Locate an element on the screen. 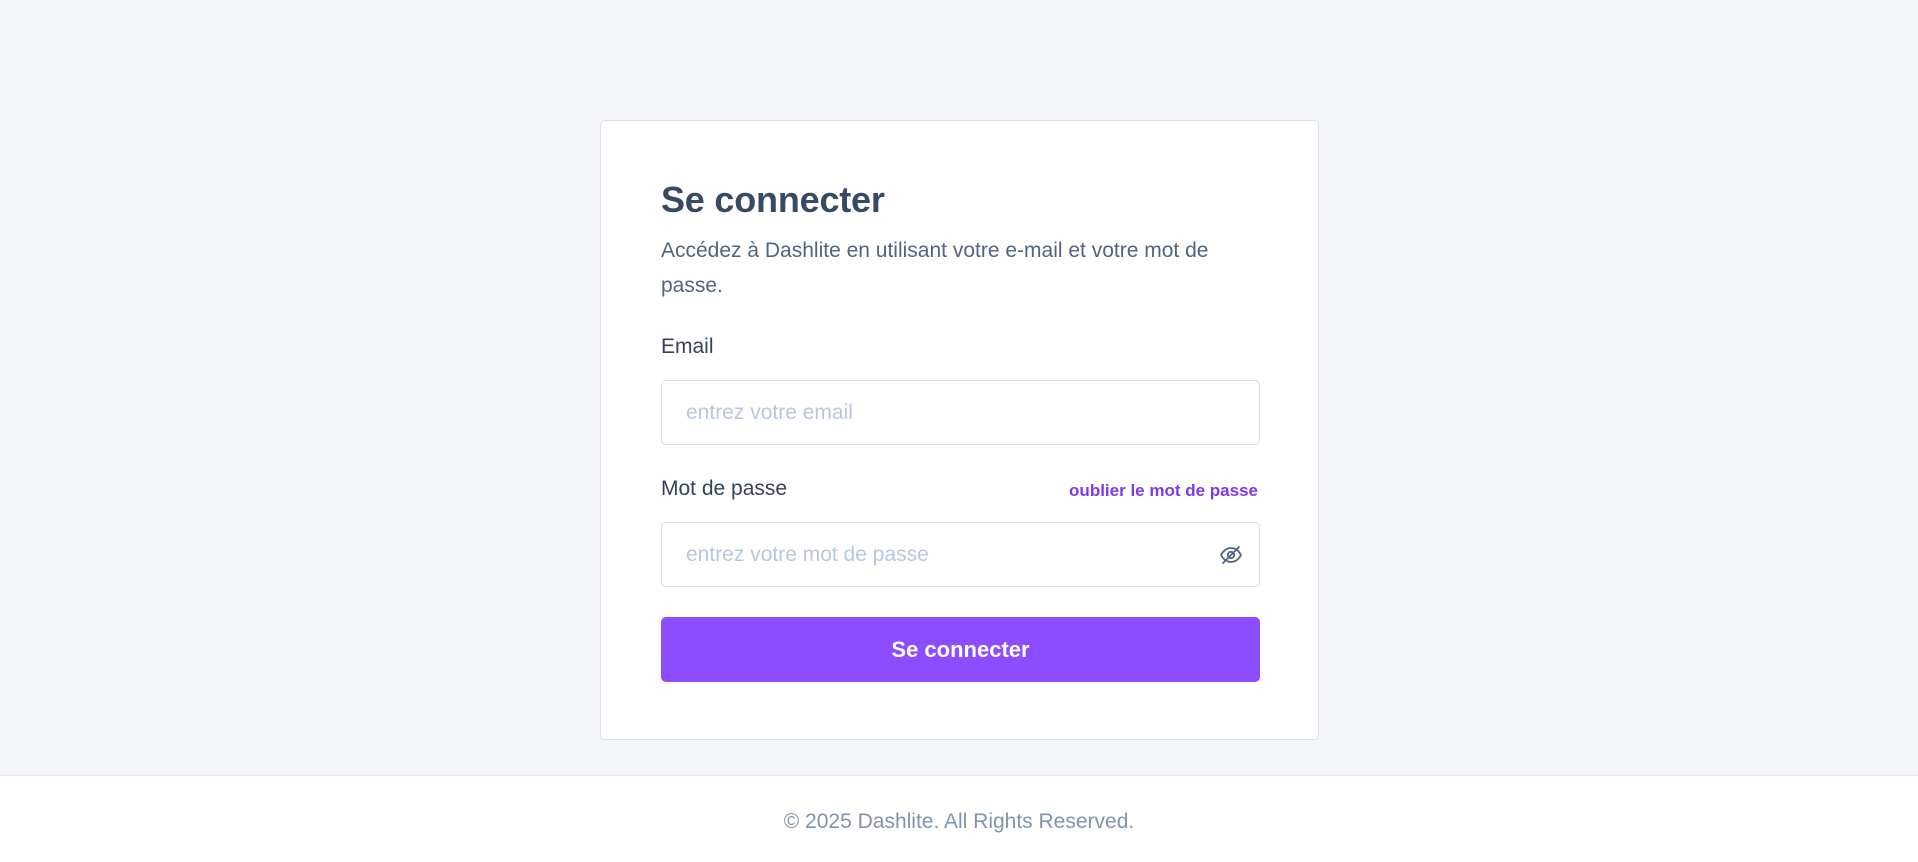 The width and height of the screenshot is (1918, 862). email-input is located at coordinates (960, 412).